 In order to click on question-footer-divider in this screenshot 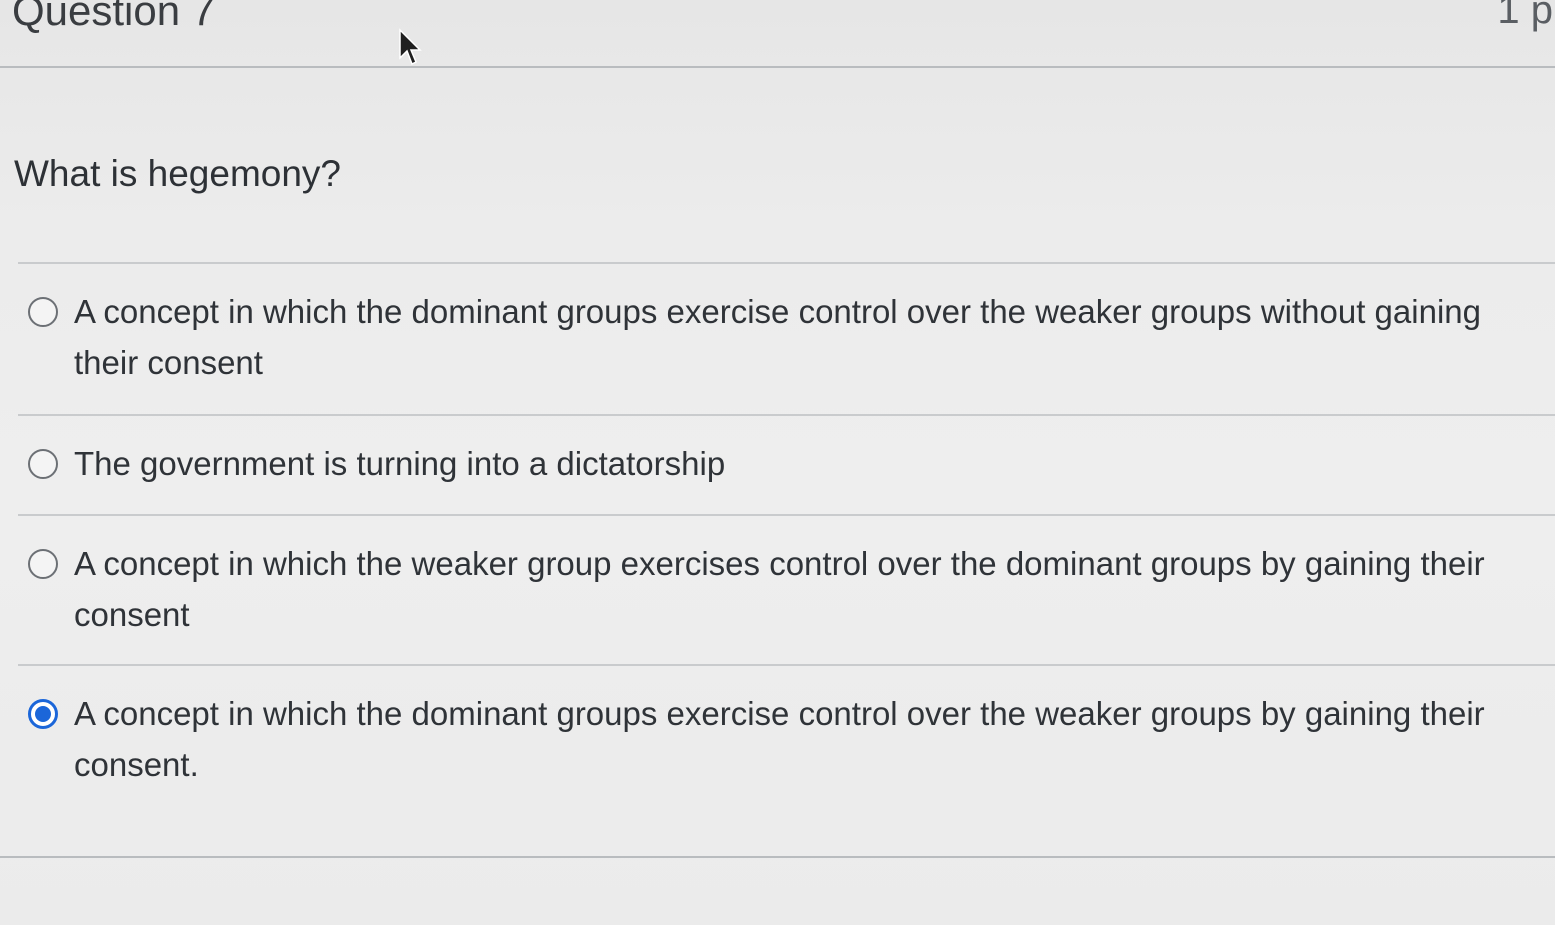, I will do `click(777, 857)`.